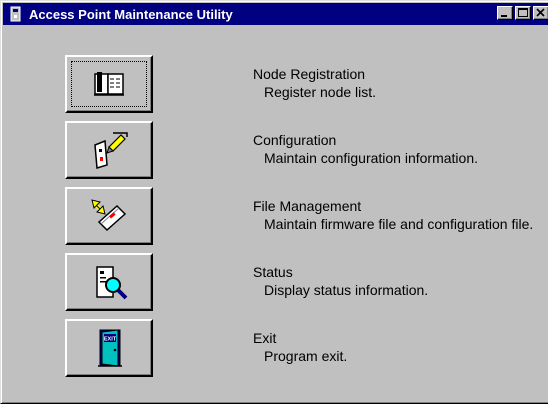 The width and height of the screenshot is (548, 408). I want to click on configuration-icon, so click(111, 150).